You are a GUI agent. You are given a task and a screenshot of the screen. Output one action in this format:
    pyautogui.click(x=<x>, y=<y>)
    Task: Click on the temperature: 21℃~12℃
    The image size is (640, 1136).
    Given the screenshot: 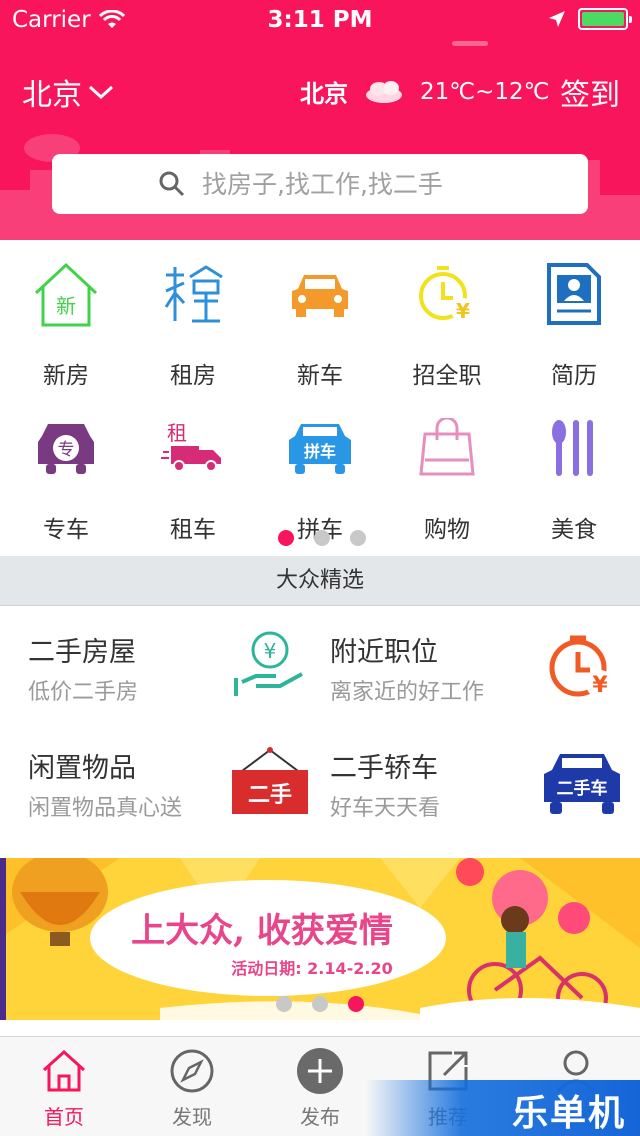 What is the action you would take?
    pyautogui.click(x=485, y=91)
    